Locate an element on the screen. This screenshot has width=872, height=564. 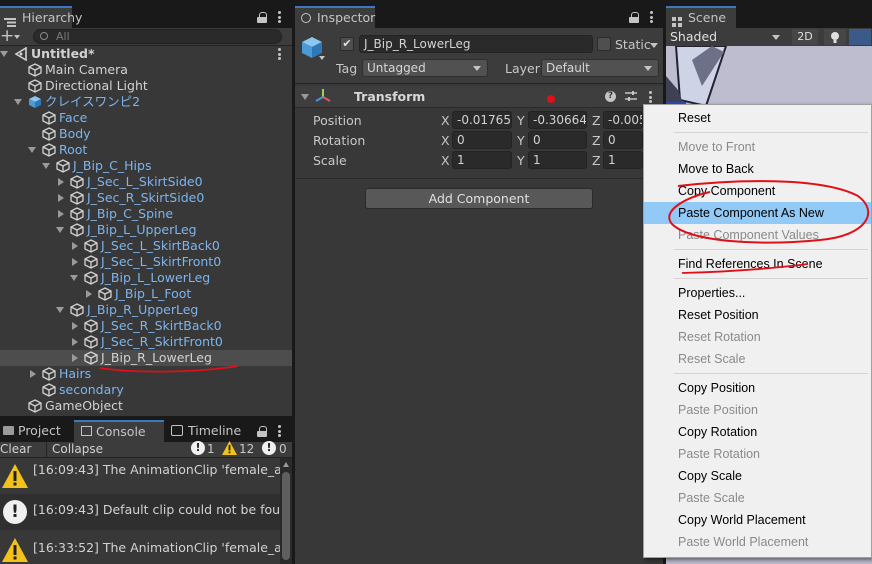
help-icon: ? is located at coordinates (610, 96).